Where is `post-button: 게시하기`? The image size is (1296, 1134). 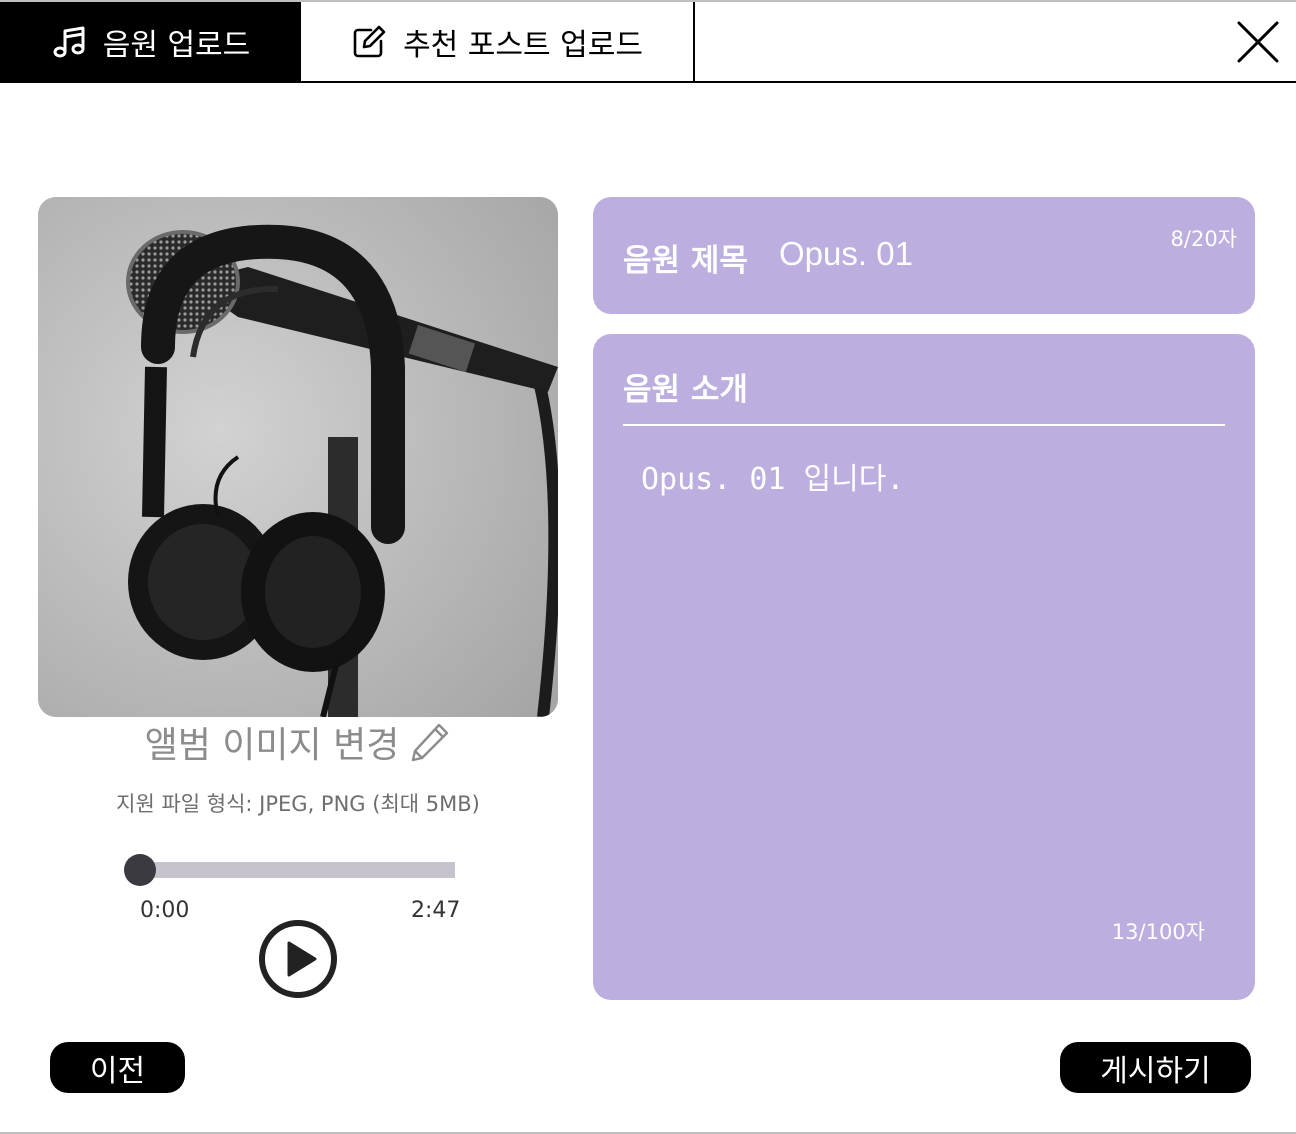
post-button: 게시하기 is located at coordinates (1155, 1067).